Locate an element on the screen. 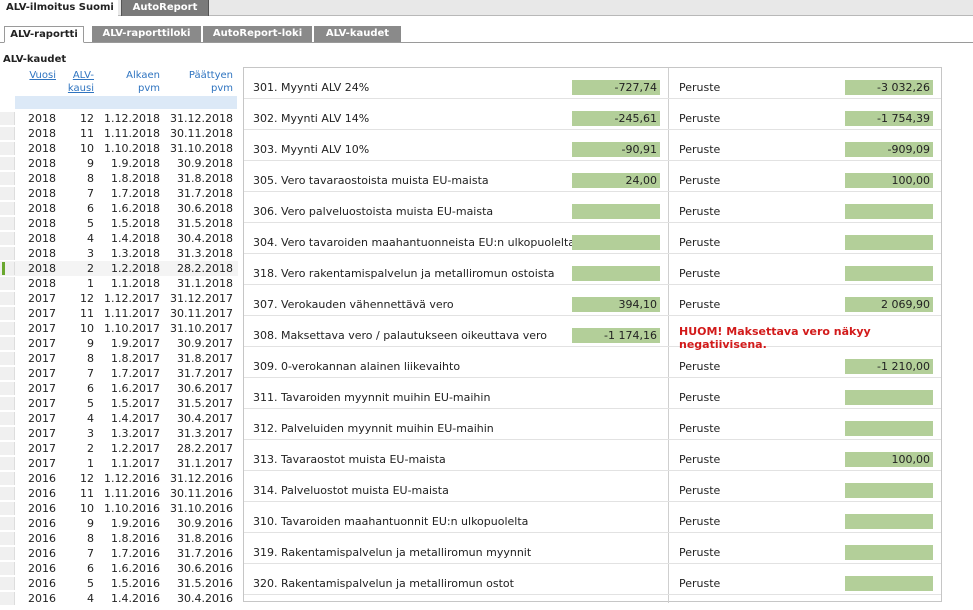  period-row: 2016 6 1.6.2016 30.6.2016 is located at coordinates (119, 568).